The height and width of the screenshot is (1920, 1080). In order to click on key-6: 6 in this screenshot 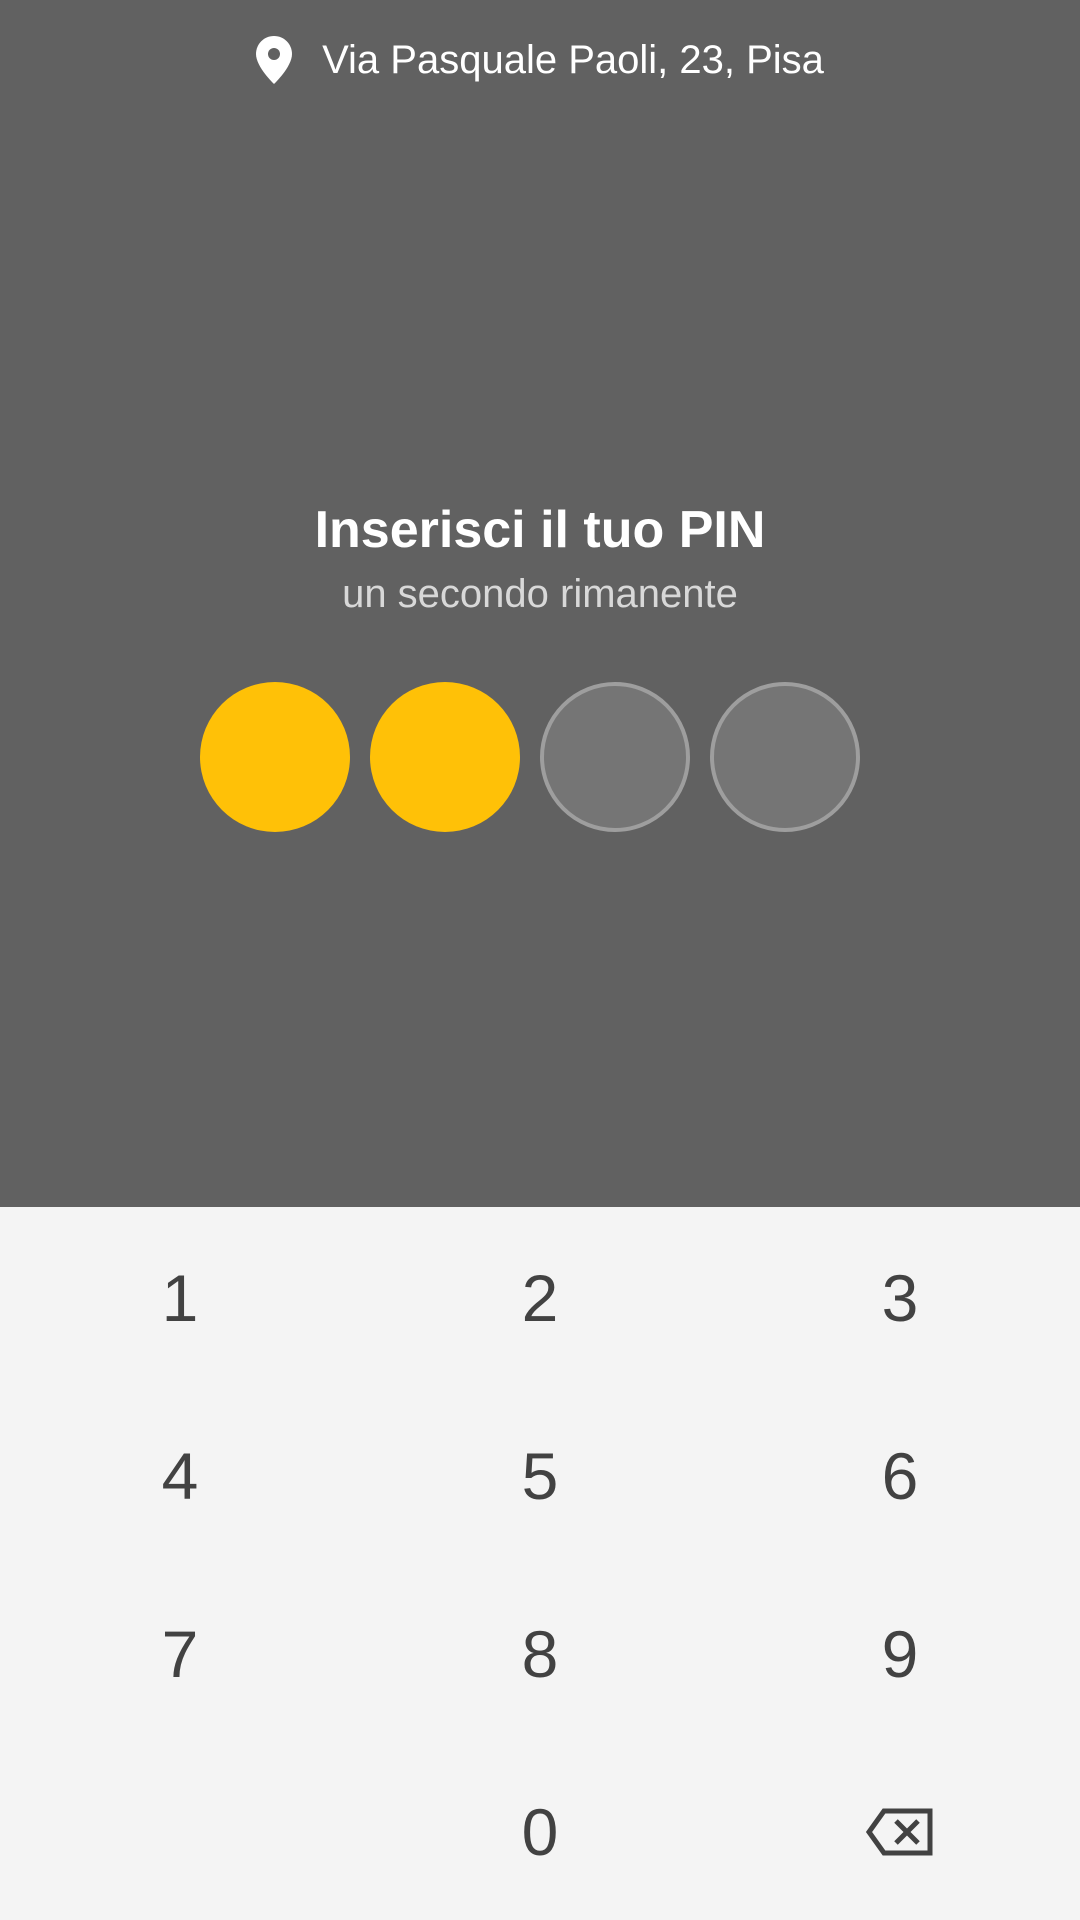, I will do `click(900, 1476)`.